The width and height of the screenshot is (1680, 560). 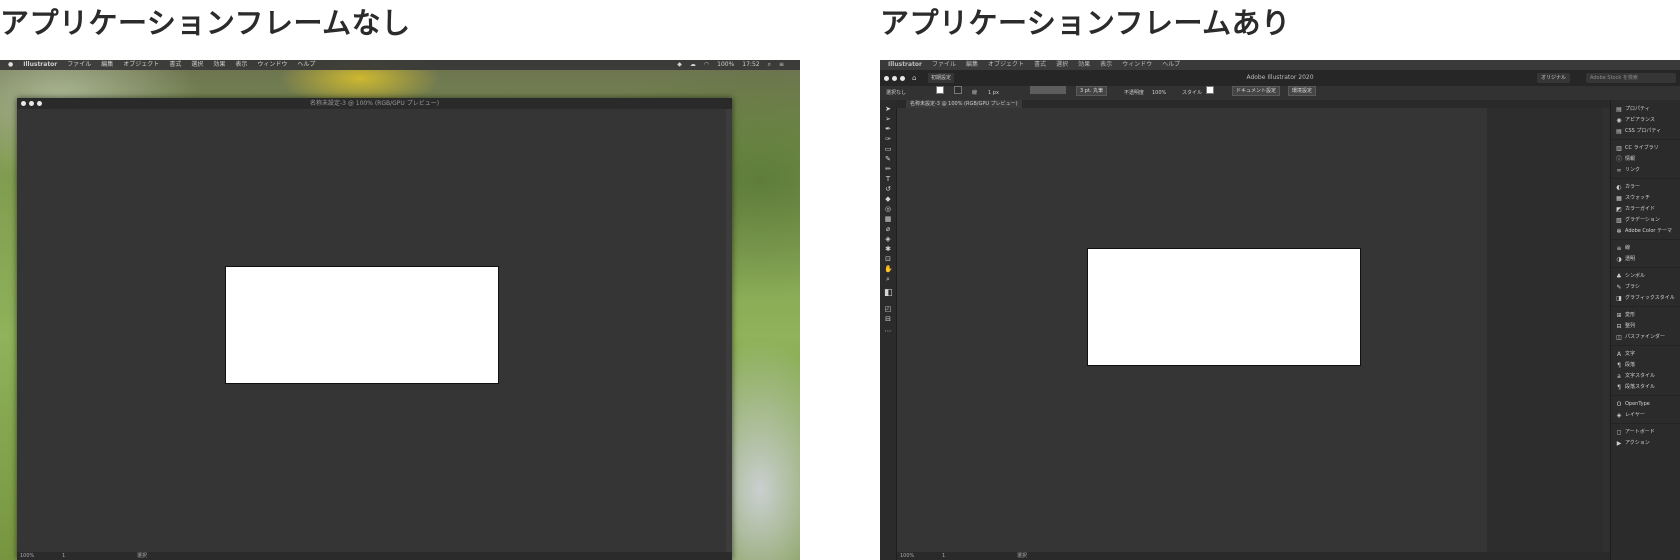 I want to click on panel-align: ⊟ 整列, so click(x=1645, y=326).